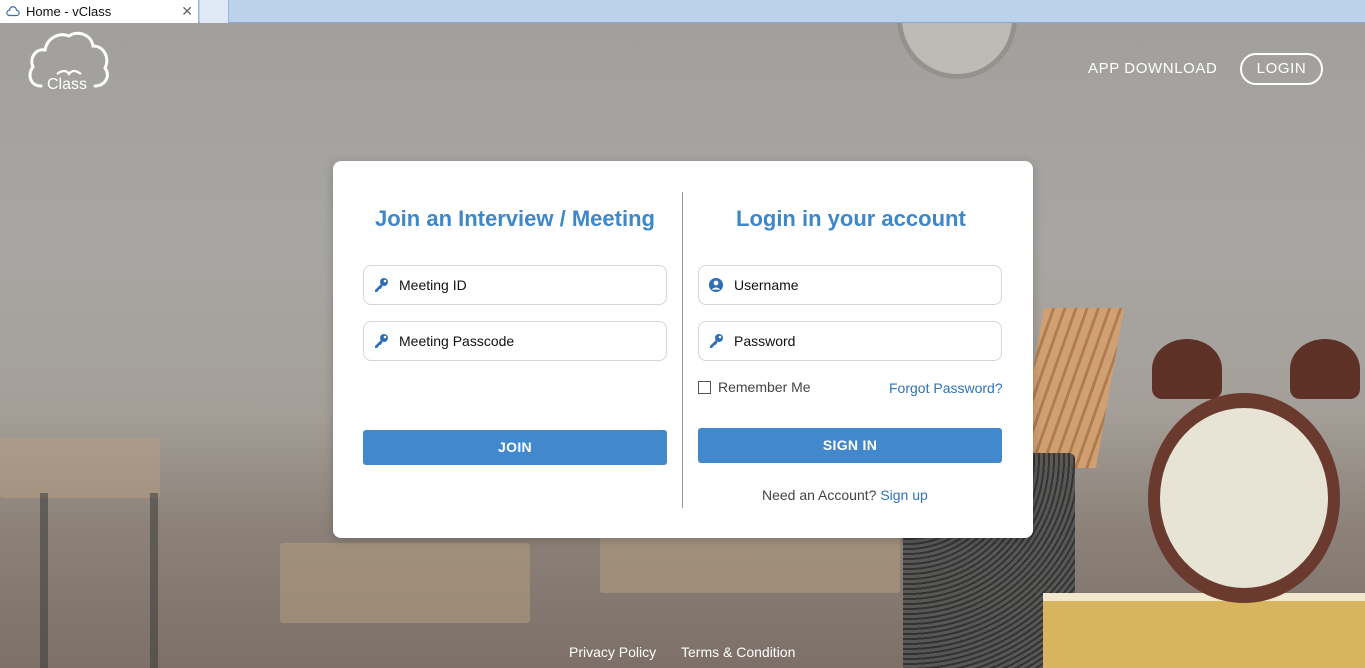  Describe the element at coordinates (1281, 69) in the screenshot. I see `header-login-button: LOGIN` at that location.